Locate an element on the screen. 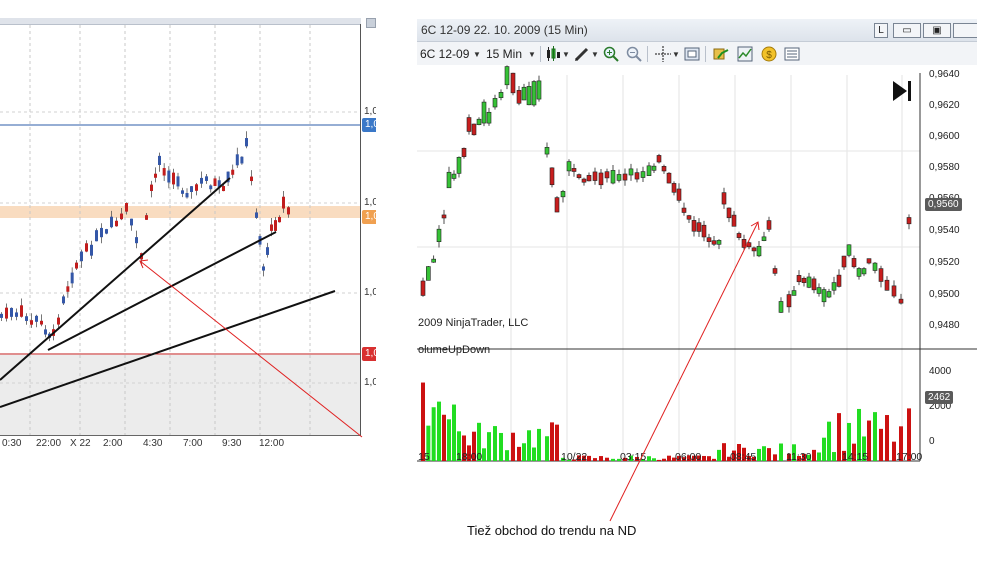 Image resolution: width=989 pixels, height=569 pixels. left-time-label: 2:00 is located at coordinates (113, 443).